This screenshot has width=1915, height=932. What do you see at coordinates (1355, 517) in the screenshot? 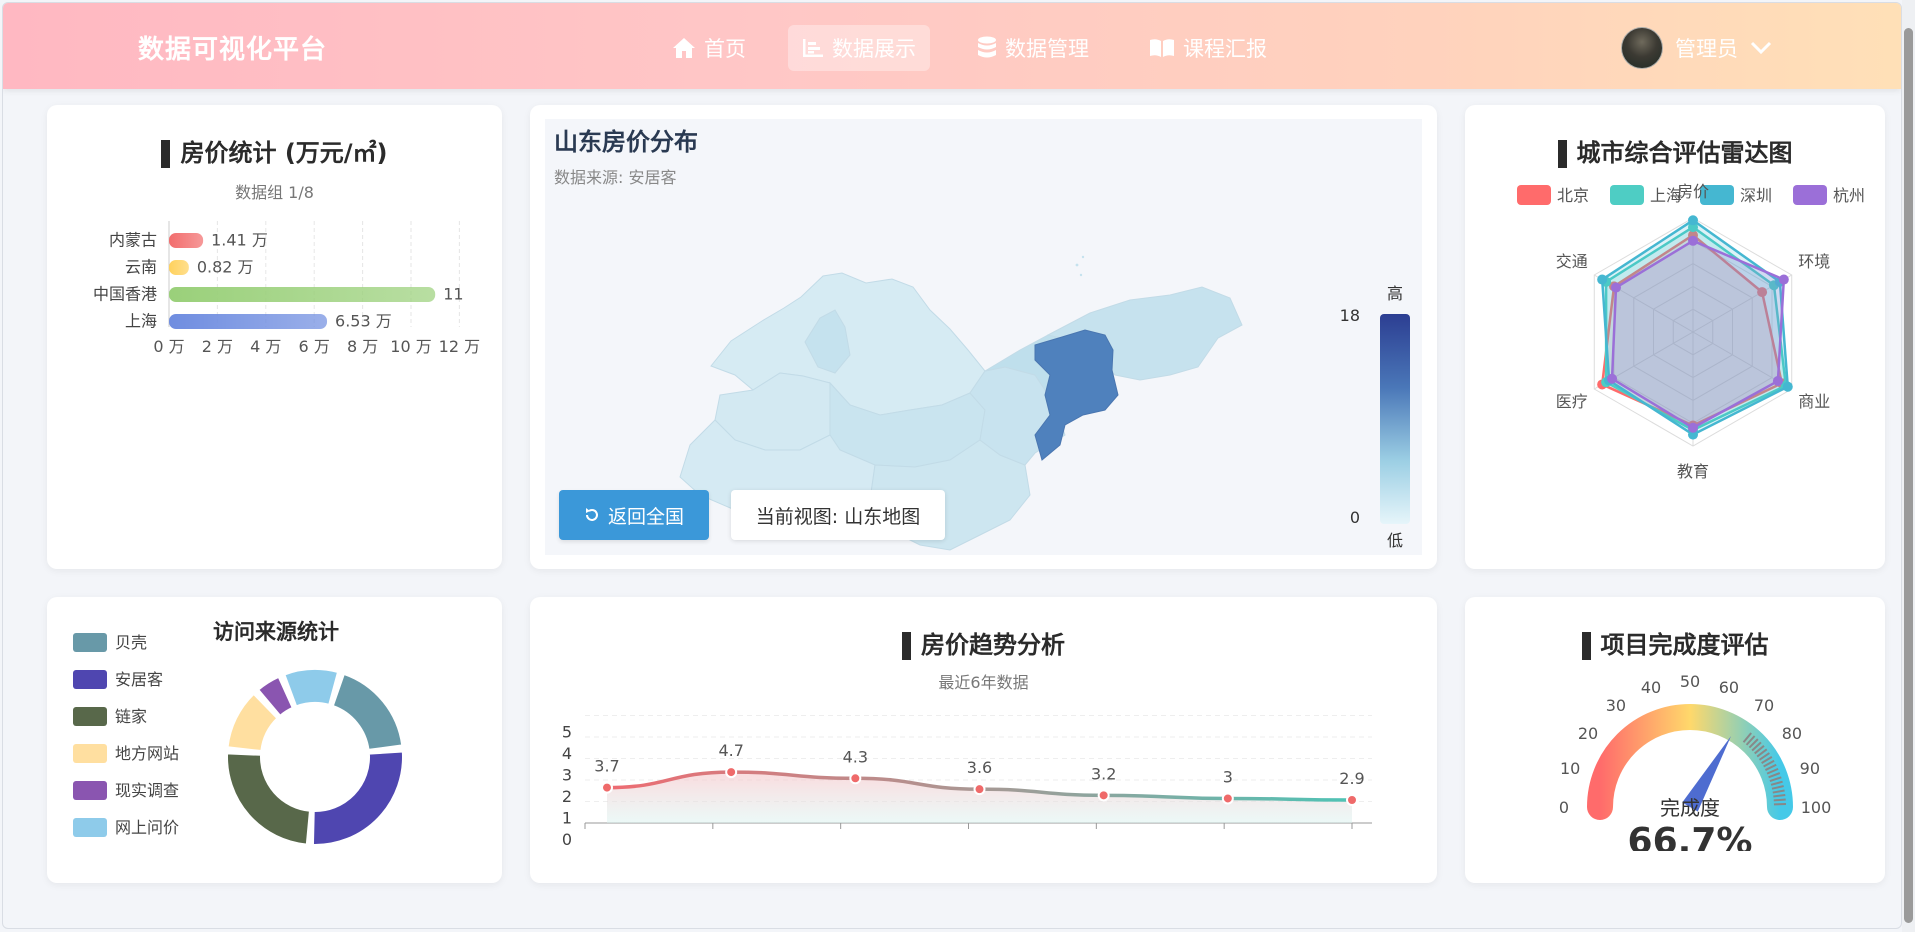
I see `map-legend-min: 0` at bounding box center [1355, 517].